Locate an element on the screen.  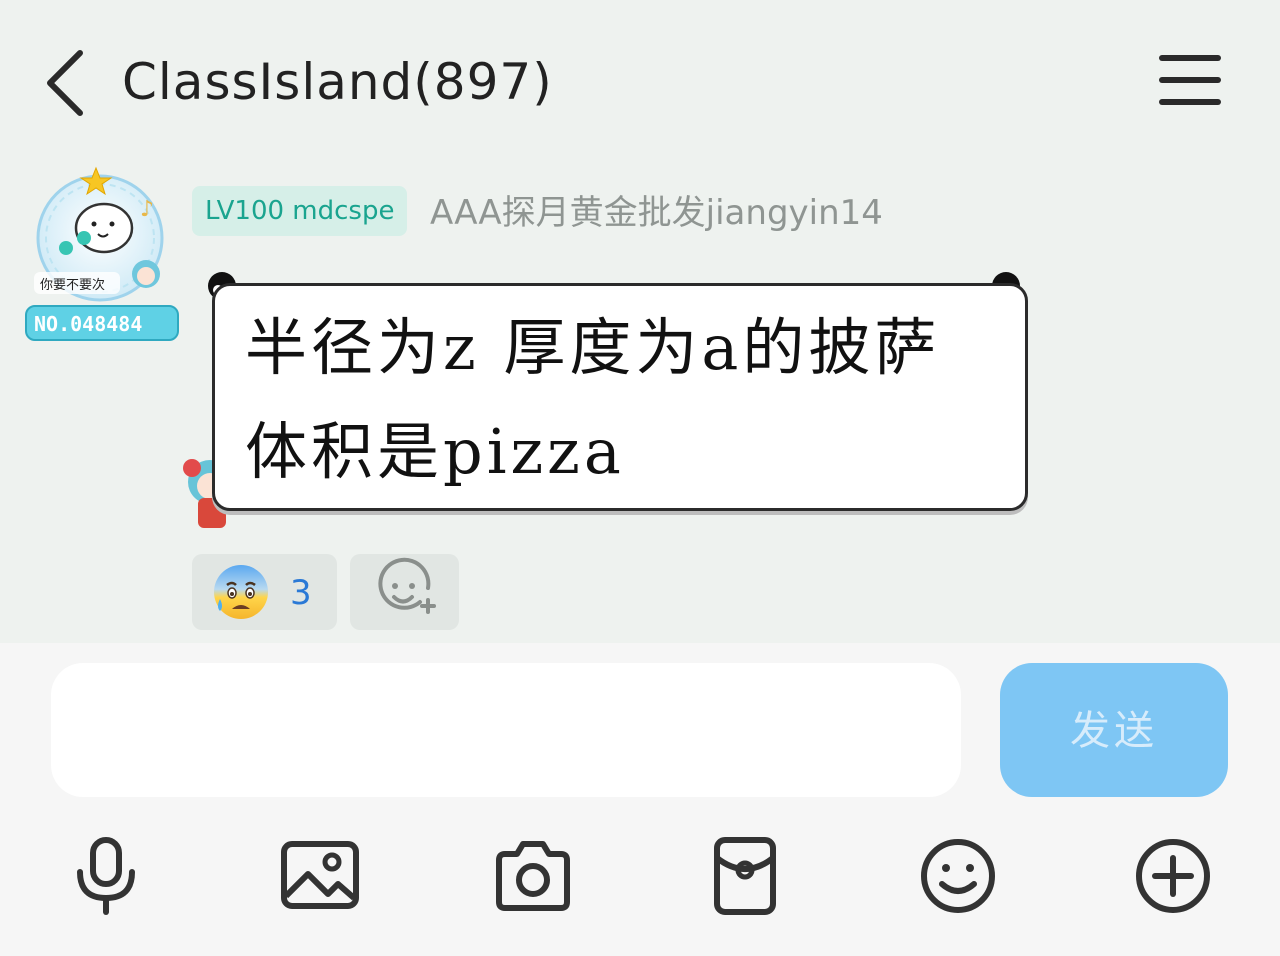
anxious-face-with-sweat-emoji is located at coordinates (241, 592).